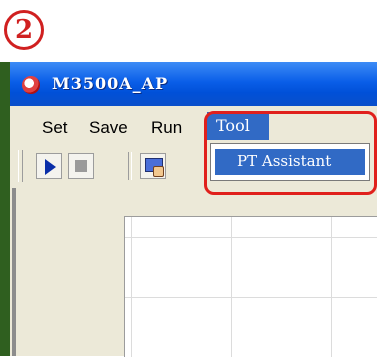 The height and width of the screenshot is (357, 377). Describe the element at coordinates (14, 272) in the screenshot. I see `panel-border` at that location.